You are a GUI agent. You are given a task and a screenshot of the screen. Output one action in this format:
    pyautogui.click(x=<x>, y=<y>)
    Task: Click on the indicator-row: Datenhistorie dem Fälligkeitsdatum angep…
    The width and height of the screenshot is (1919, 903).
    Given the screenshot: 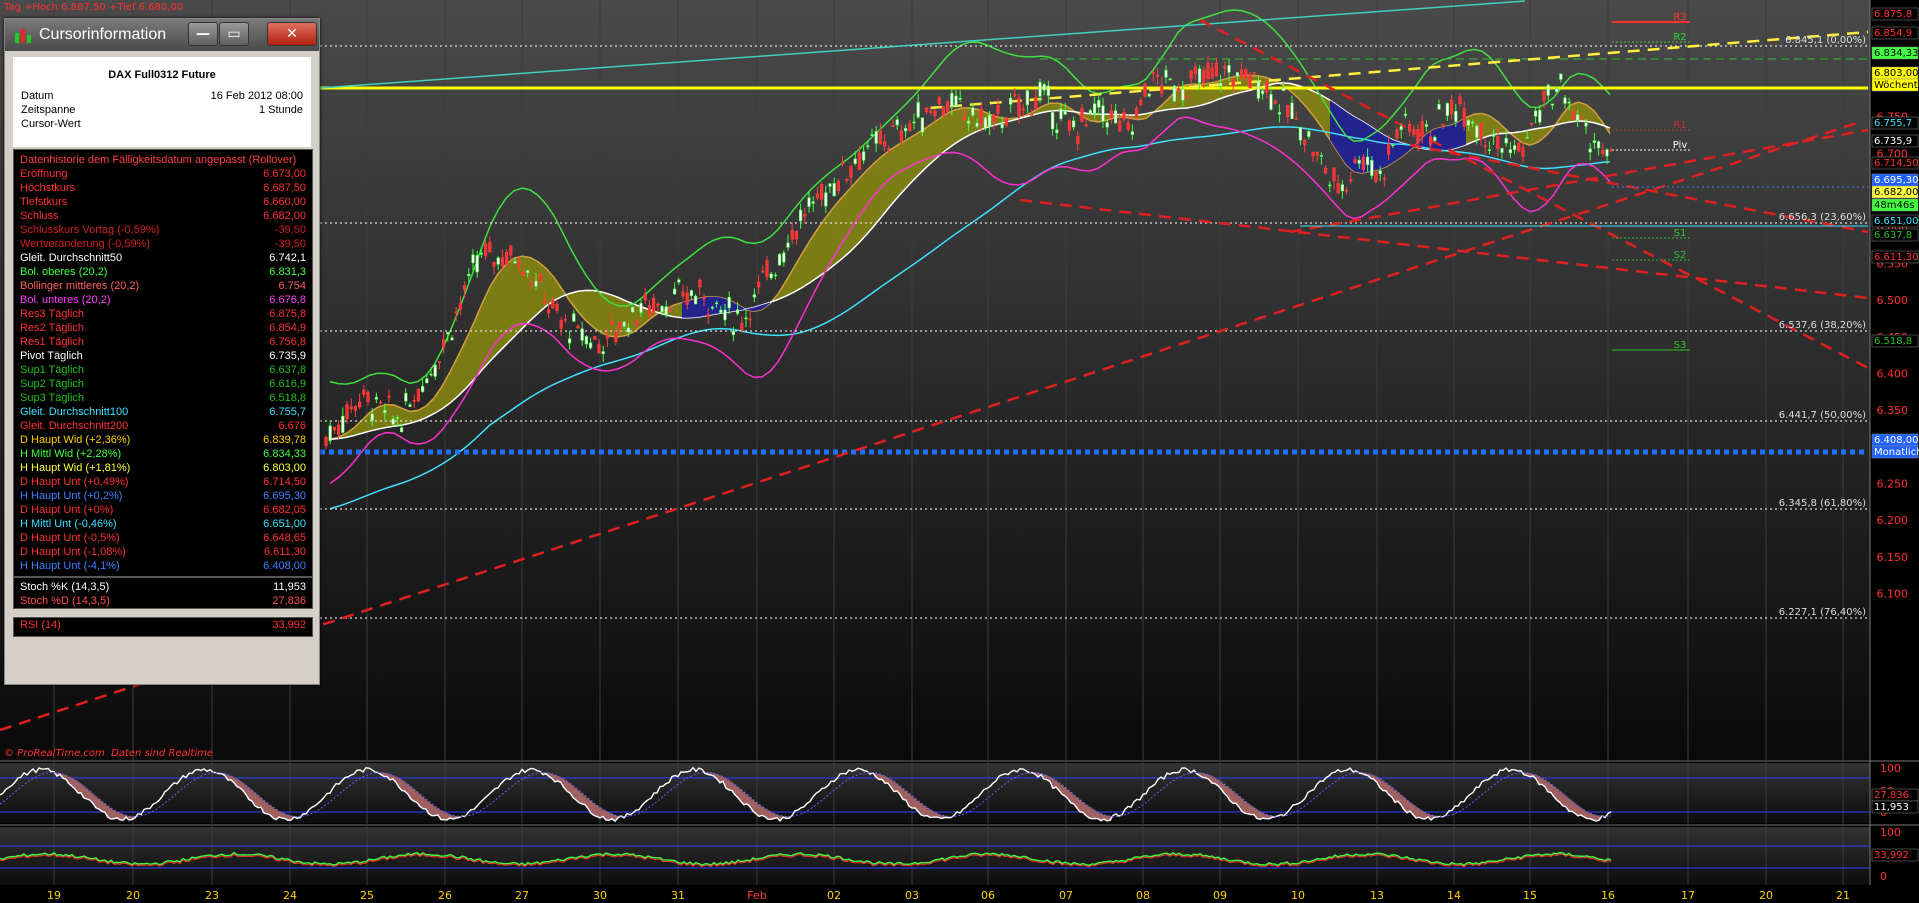 What is the action you would take?
    pyautogui.click(x=163, y=160)
    